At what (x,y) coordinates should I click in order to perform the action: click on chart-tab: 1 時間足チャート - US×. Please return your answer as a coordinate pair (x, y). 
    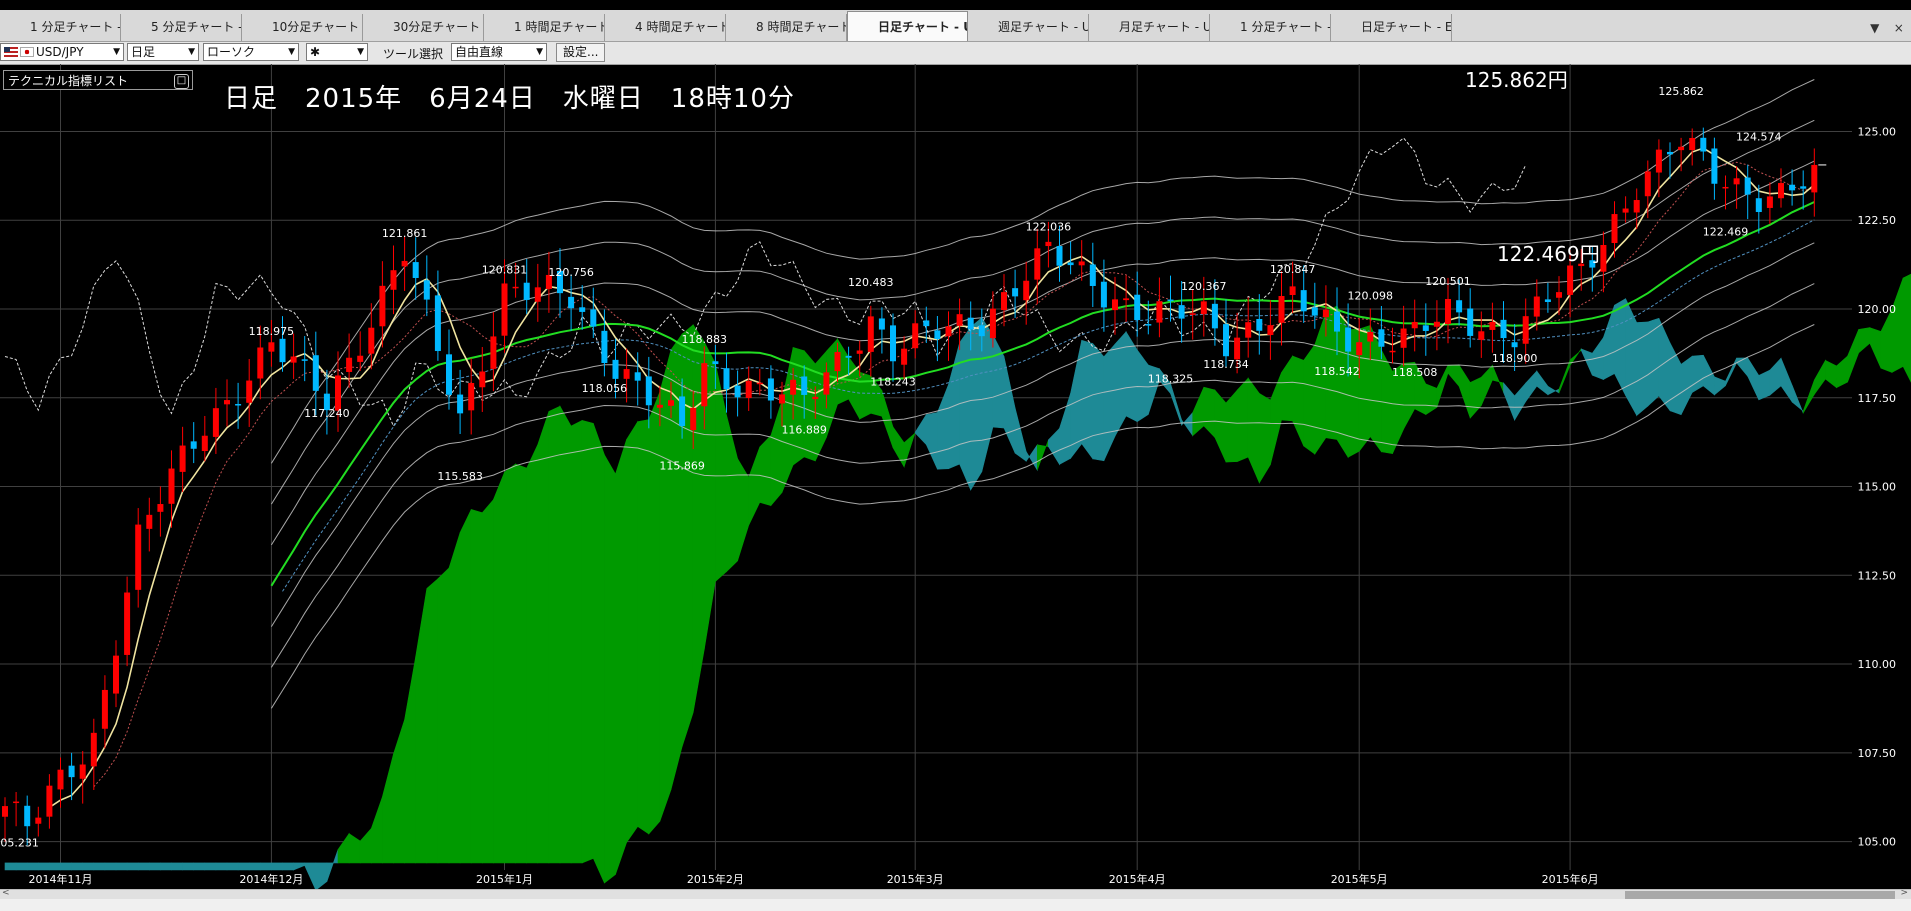
    Looking at the image, I should click on (544, 27).